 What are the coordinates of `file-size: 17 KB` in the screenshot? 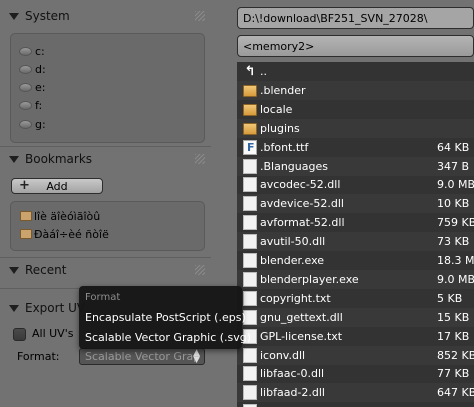 It's located at (453, 336).